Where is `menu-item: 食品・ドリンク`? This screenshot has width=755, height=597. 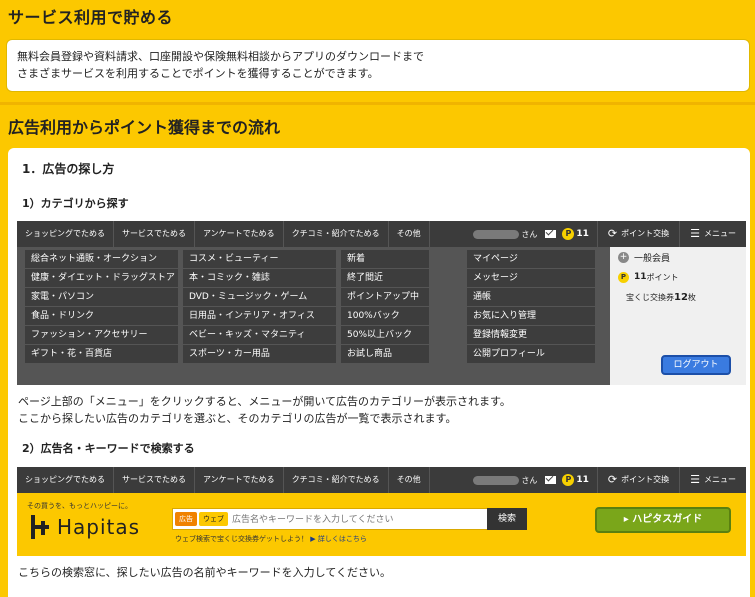
menu-item: 食品・ドリンク is located at coordinates (101, 316).